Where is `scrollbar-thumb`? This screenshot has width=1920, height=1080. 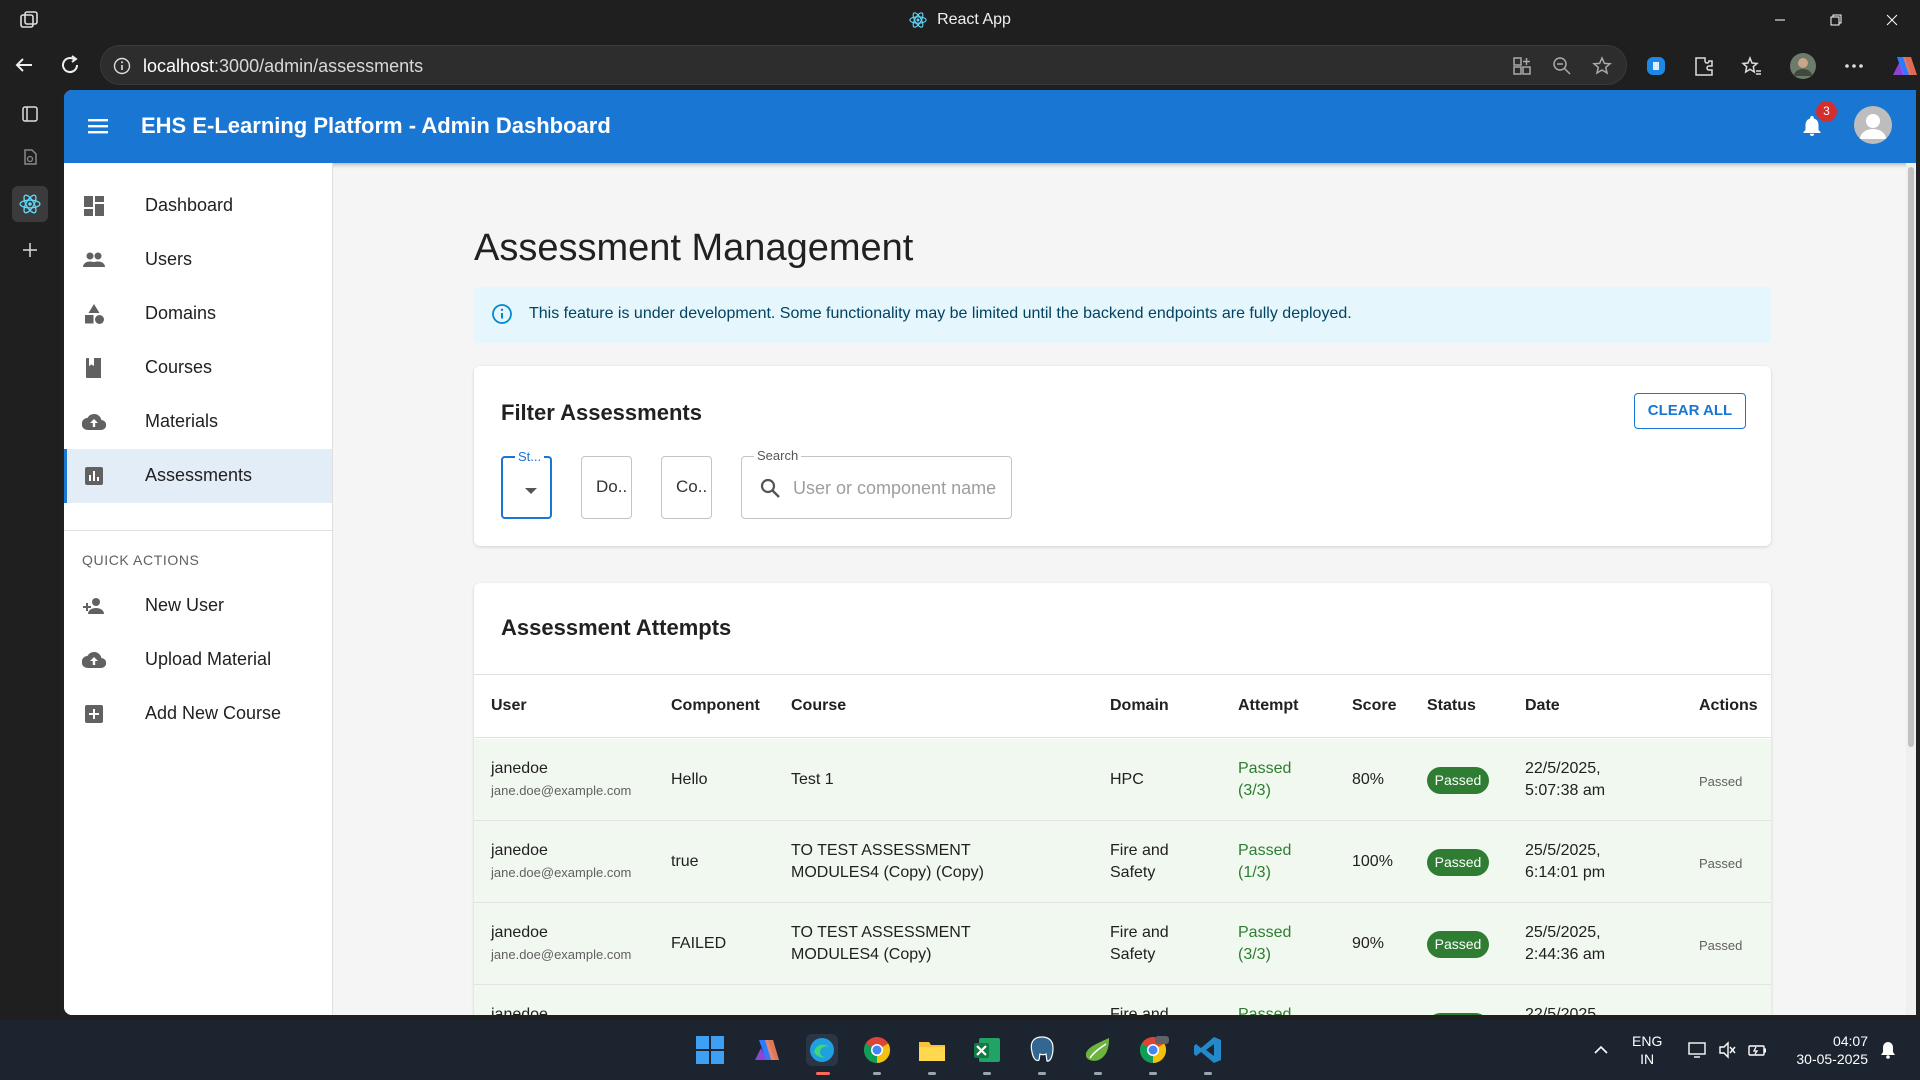
scrollbar-thumb is located at coordinates (1911, 457).